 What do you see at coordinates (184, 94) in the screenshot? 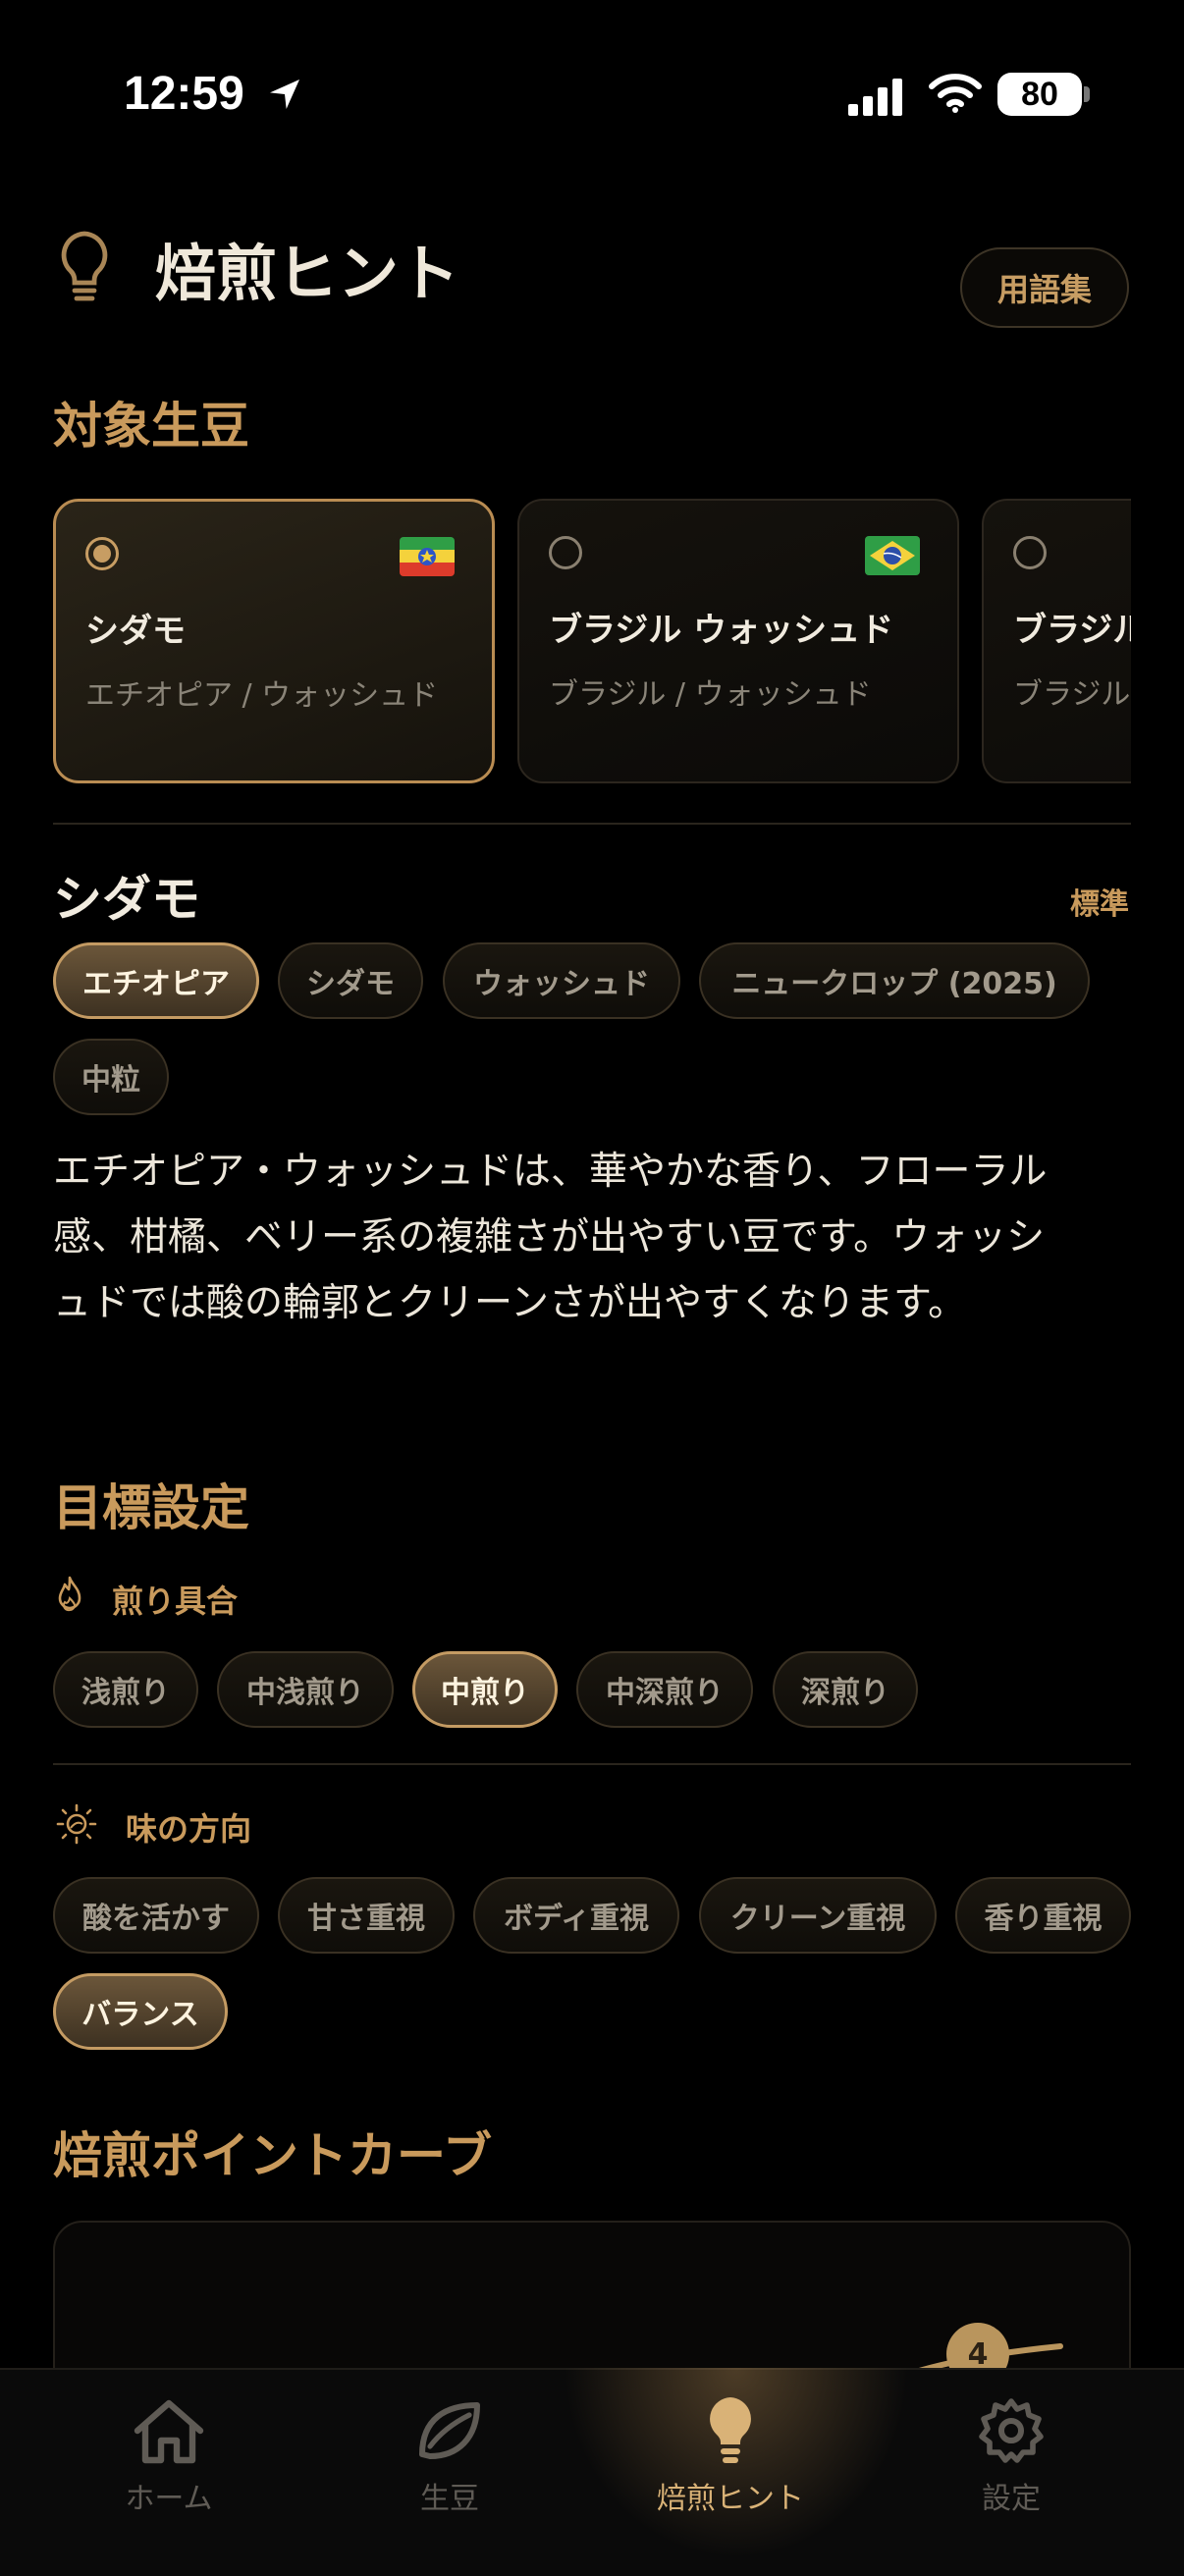
I see `status-time: 12:59` at bounding box center [184, 94].